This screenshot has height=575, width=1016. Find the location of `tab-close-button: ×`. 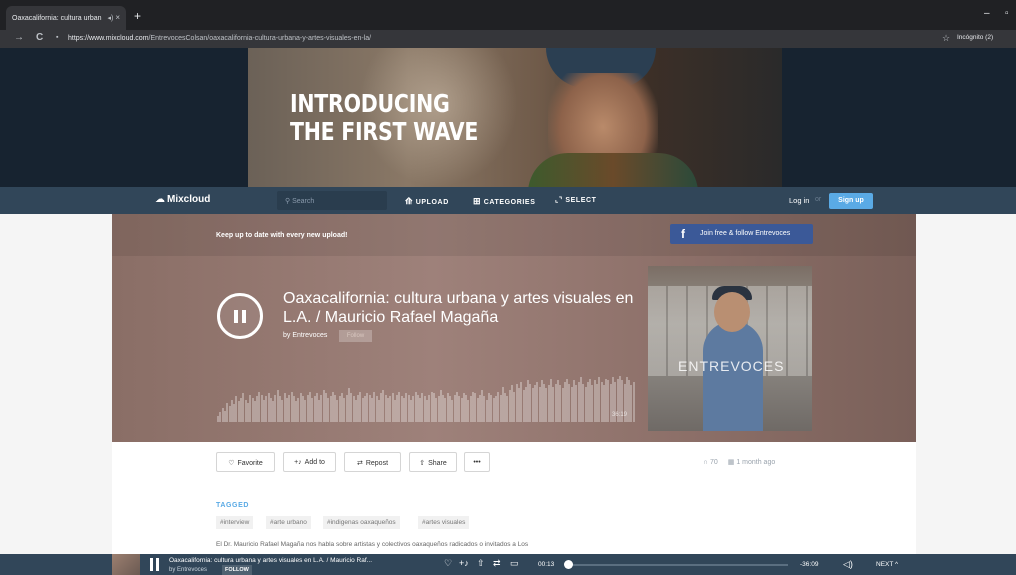

tab-close-button: × is located at coordinates (117, 17).